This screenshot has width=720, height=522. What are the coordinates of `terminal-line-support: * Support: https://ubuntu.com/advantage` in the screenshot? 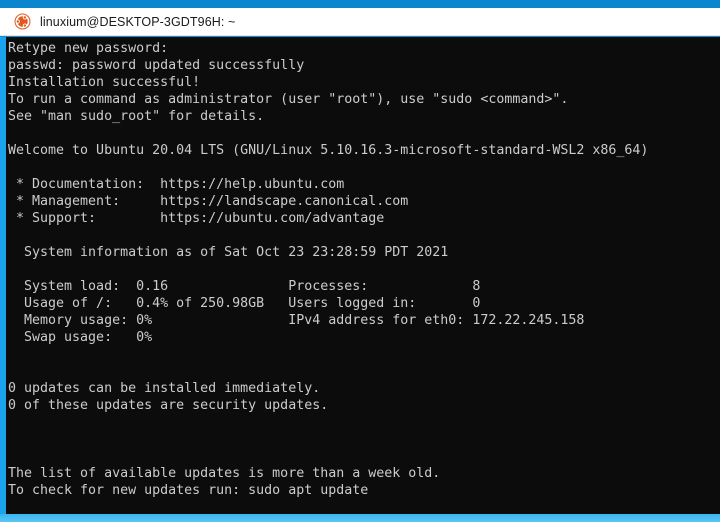 It's located at (196, 218).